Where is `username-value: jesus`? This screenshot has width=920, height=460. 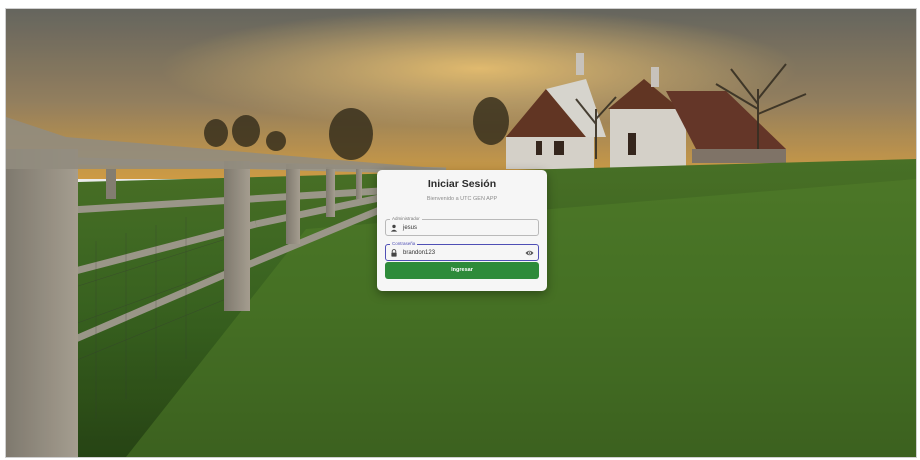 username-value: jesus is located at coordinates (410, 228).